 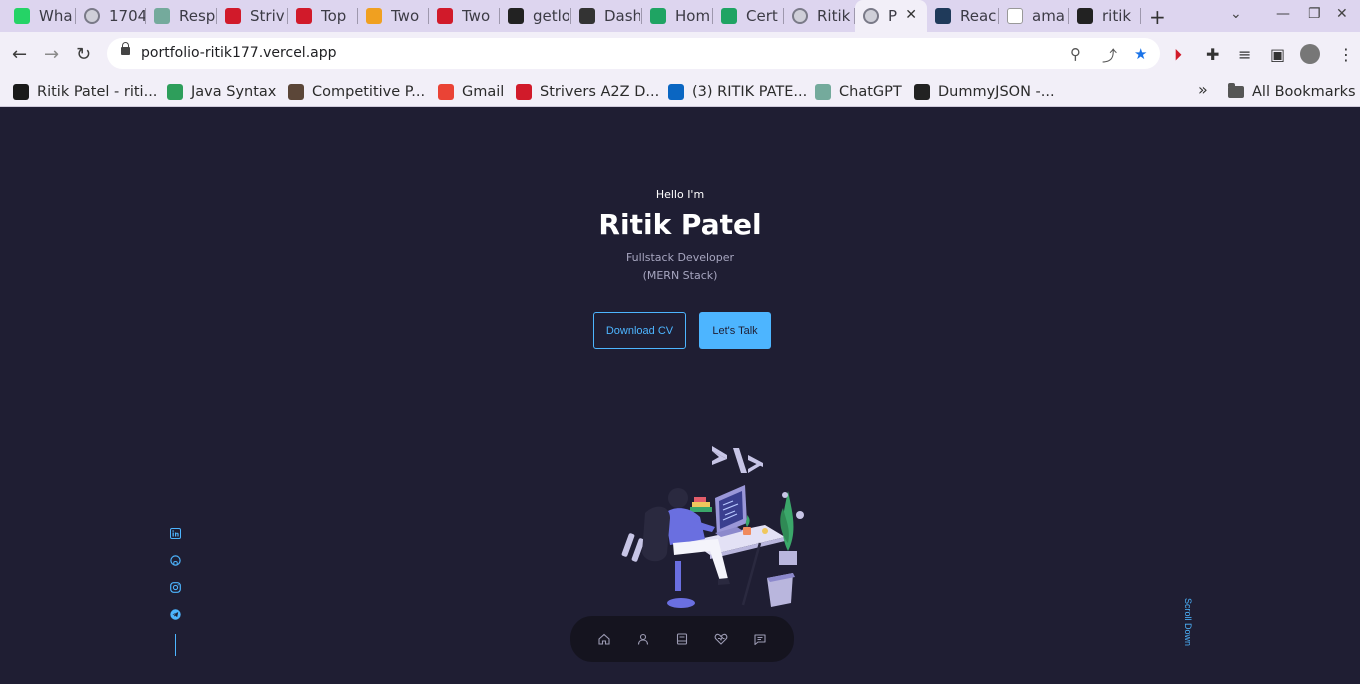 I want to click on all-bookmarks-button: All Bookmarks, so click(x=1292, y=92).